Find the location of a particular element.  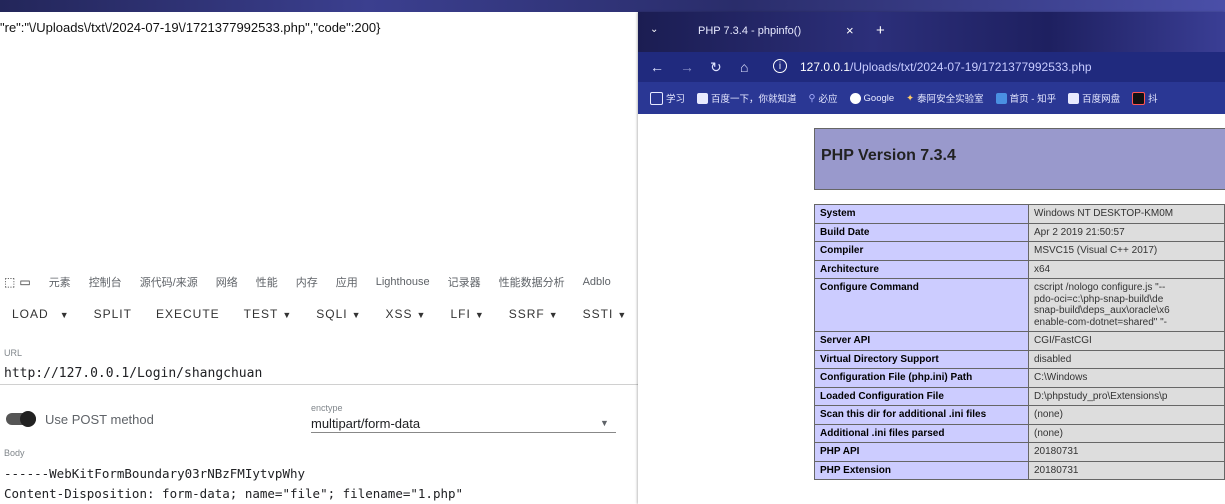

post-method-toggle is located at coordinates (21, 419).